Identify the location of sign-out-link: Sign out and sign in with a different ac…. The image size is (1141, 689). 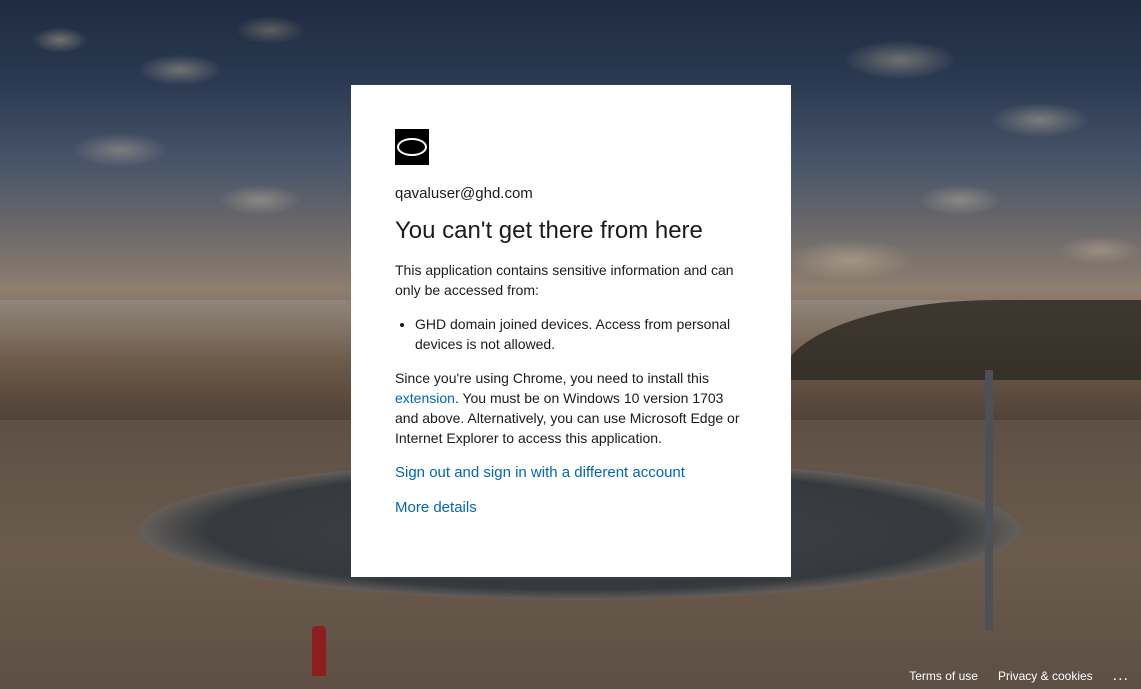
(571, 472).